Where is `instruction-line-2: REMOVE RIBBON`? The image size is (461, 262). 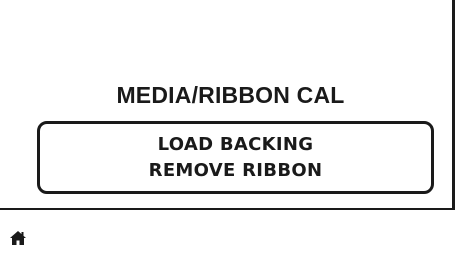
instruction-line-2: REMOVE RIBBON is located at coordinates (235, 170).